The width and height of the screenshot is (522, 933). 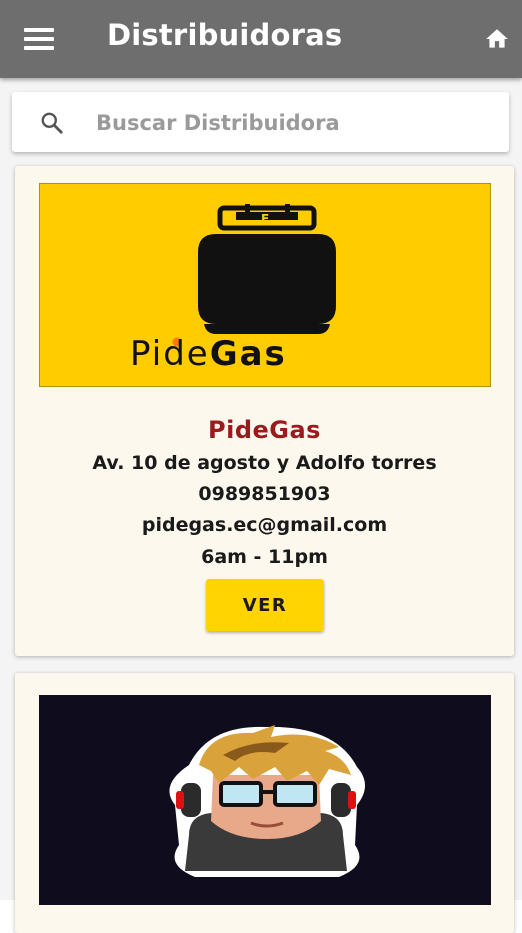 I want to click on ver-button: VER, so click(x=265, y=605).